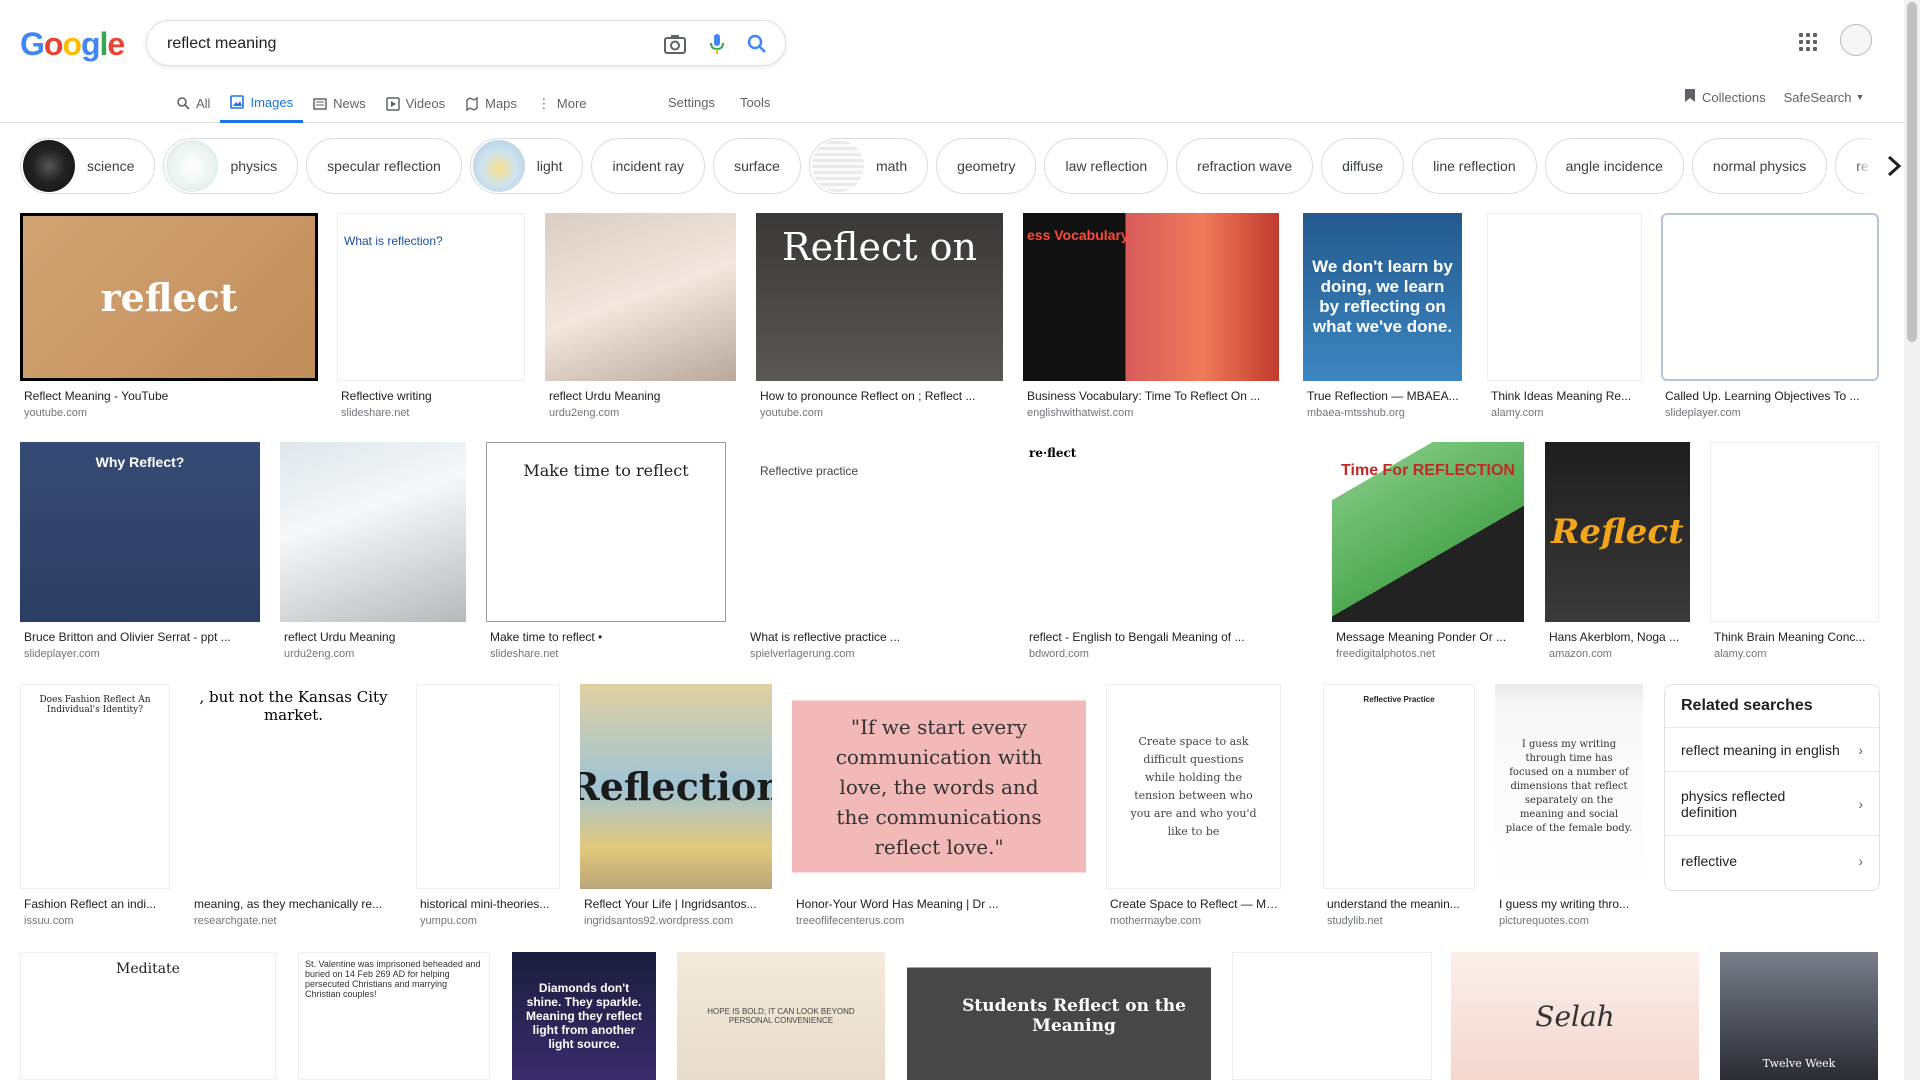 The width and height of the screenshot is (1920, 1080). Describe the element at coordinates (1808, 42) in the screenshot. I see `apps-grid-icon` at that location.